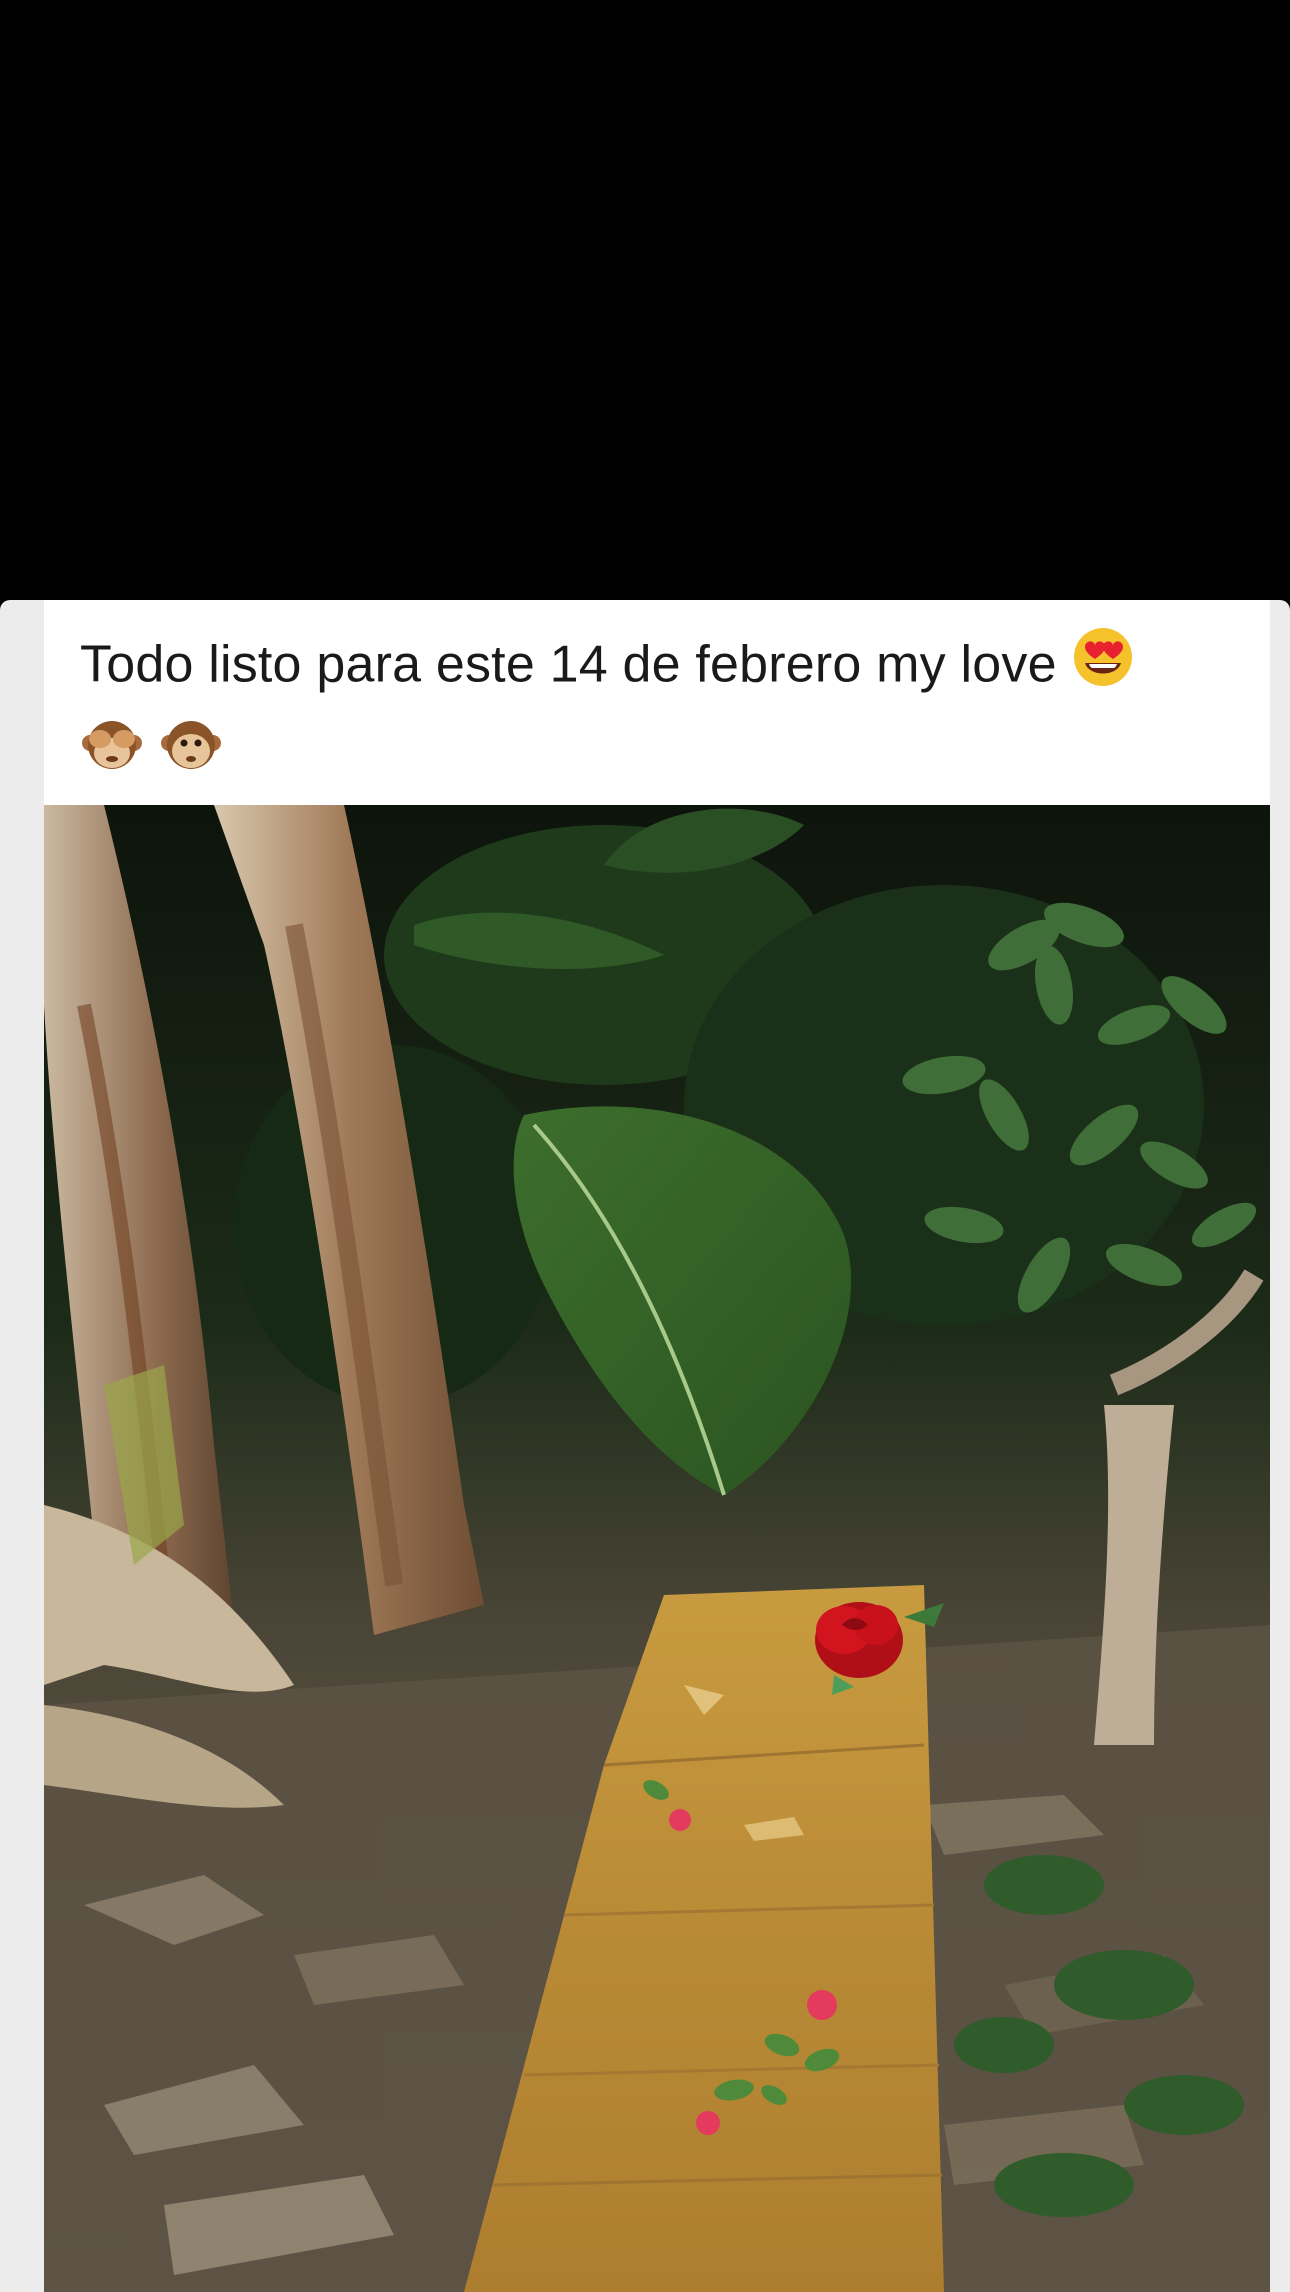  I want to click on monkey-face-emoji-icon, so click(191, 756).